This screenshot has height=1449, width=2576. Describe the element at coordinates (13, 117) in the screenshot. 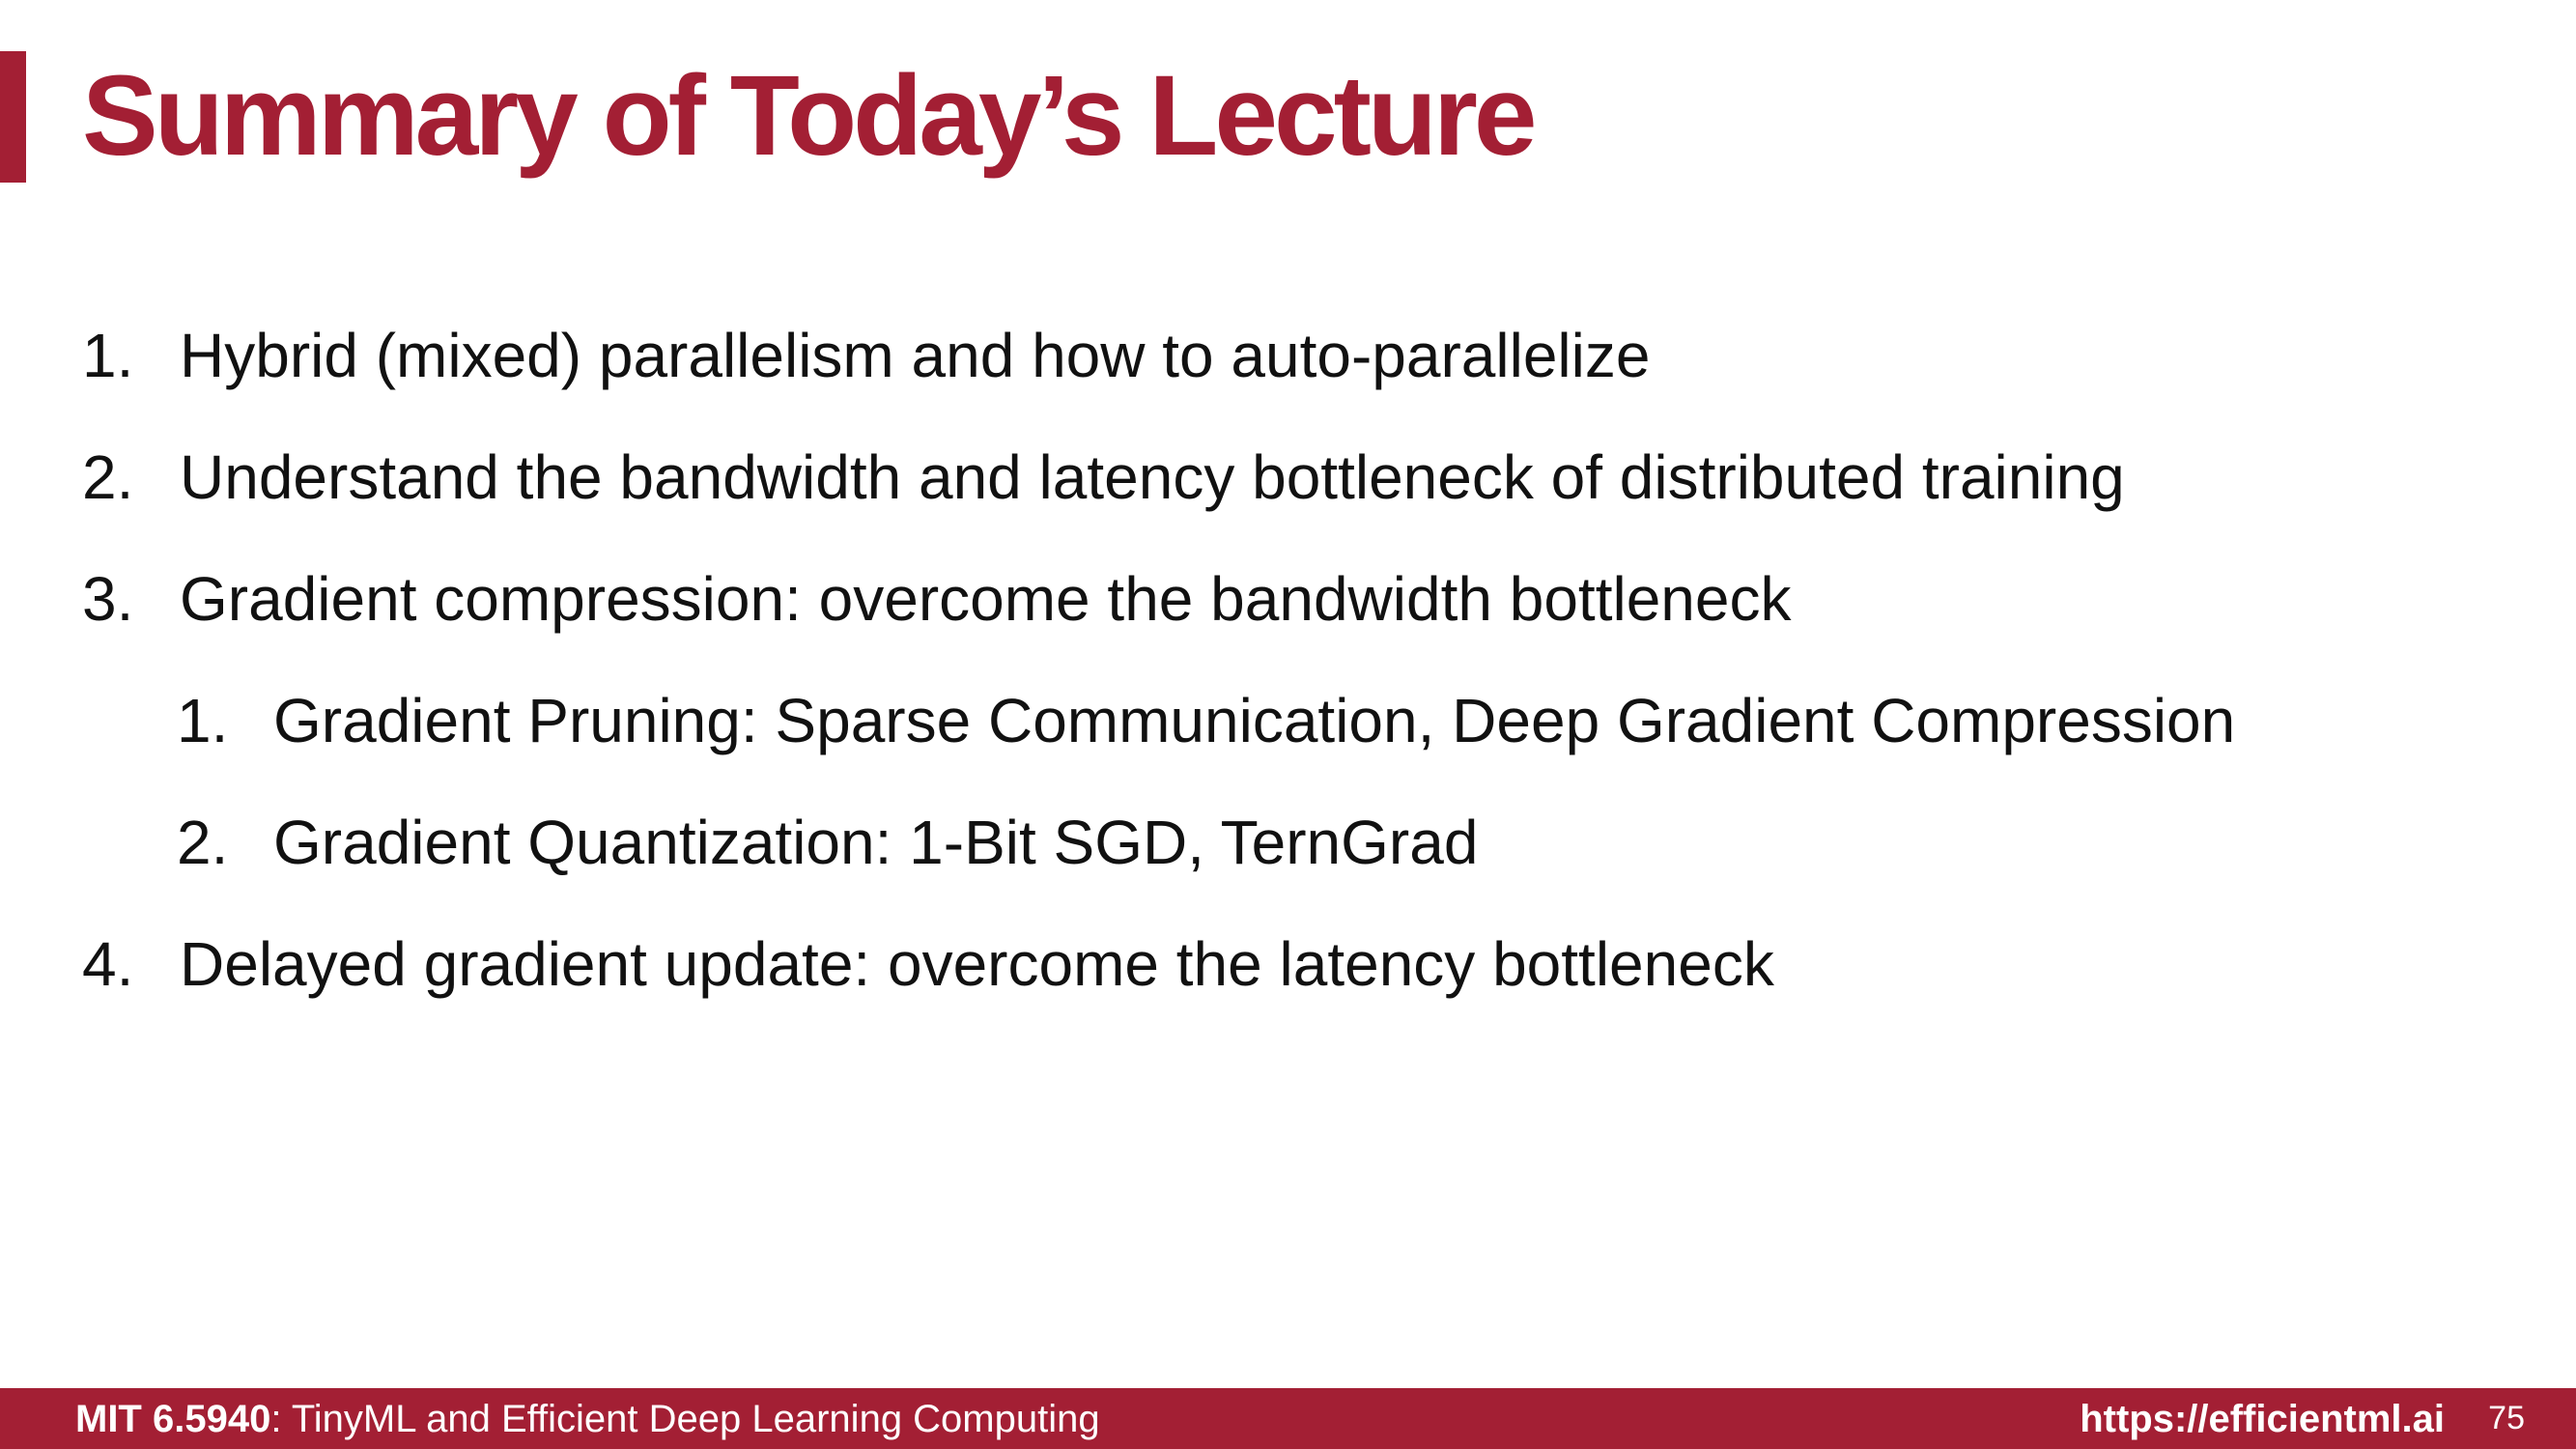

I see `title-accent-bar` at that location.